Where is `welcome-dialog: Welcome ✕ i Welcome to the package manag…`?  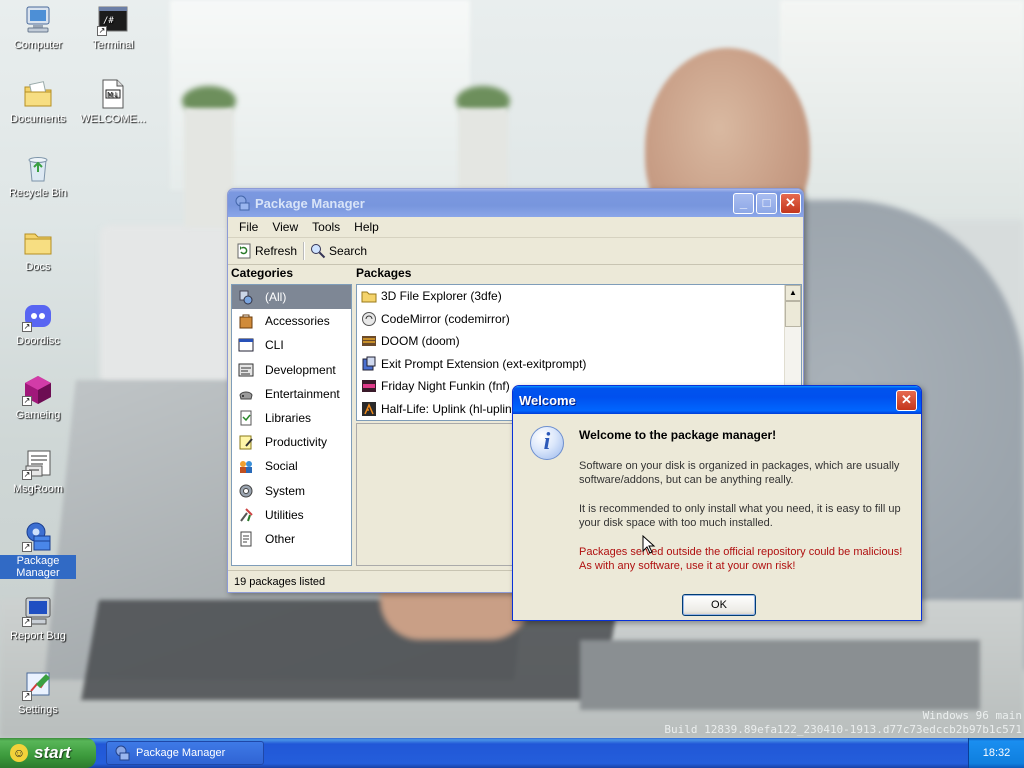 welcome-dialog: Welcome ✕ i Welcome to the package manag… is located at coordinates (717, 503).